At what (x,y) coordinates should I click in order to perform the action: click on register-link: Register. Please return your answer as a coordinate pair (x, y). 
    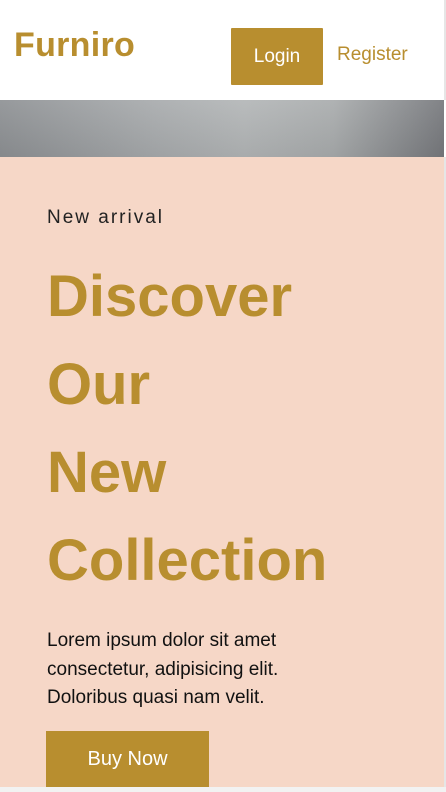
    Looking at the image, I should click on (372, 55).